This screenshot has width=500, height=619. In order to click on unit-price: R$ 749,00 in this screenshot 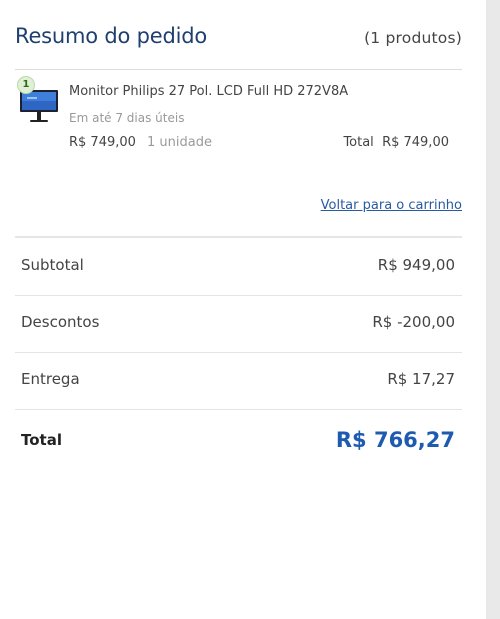, I will do `click(102, 142)`.